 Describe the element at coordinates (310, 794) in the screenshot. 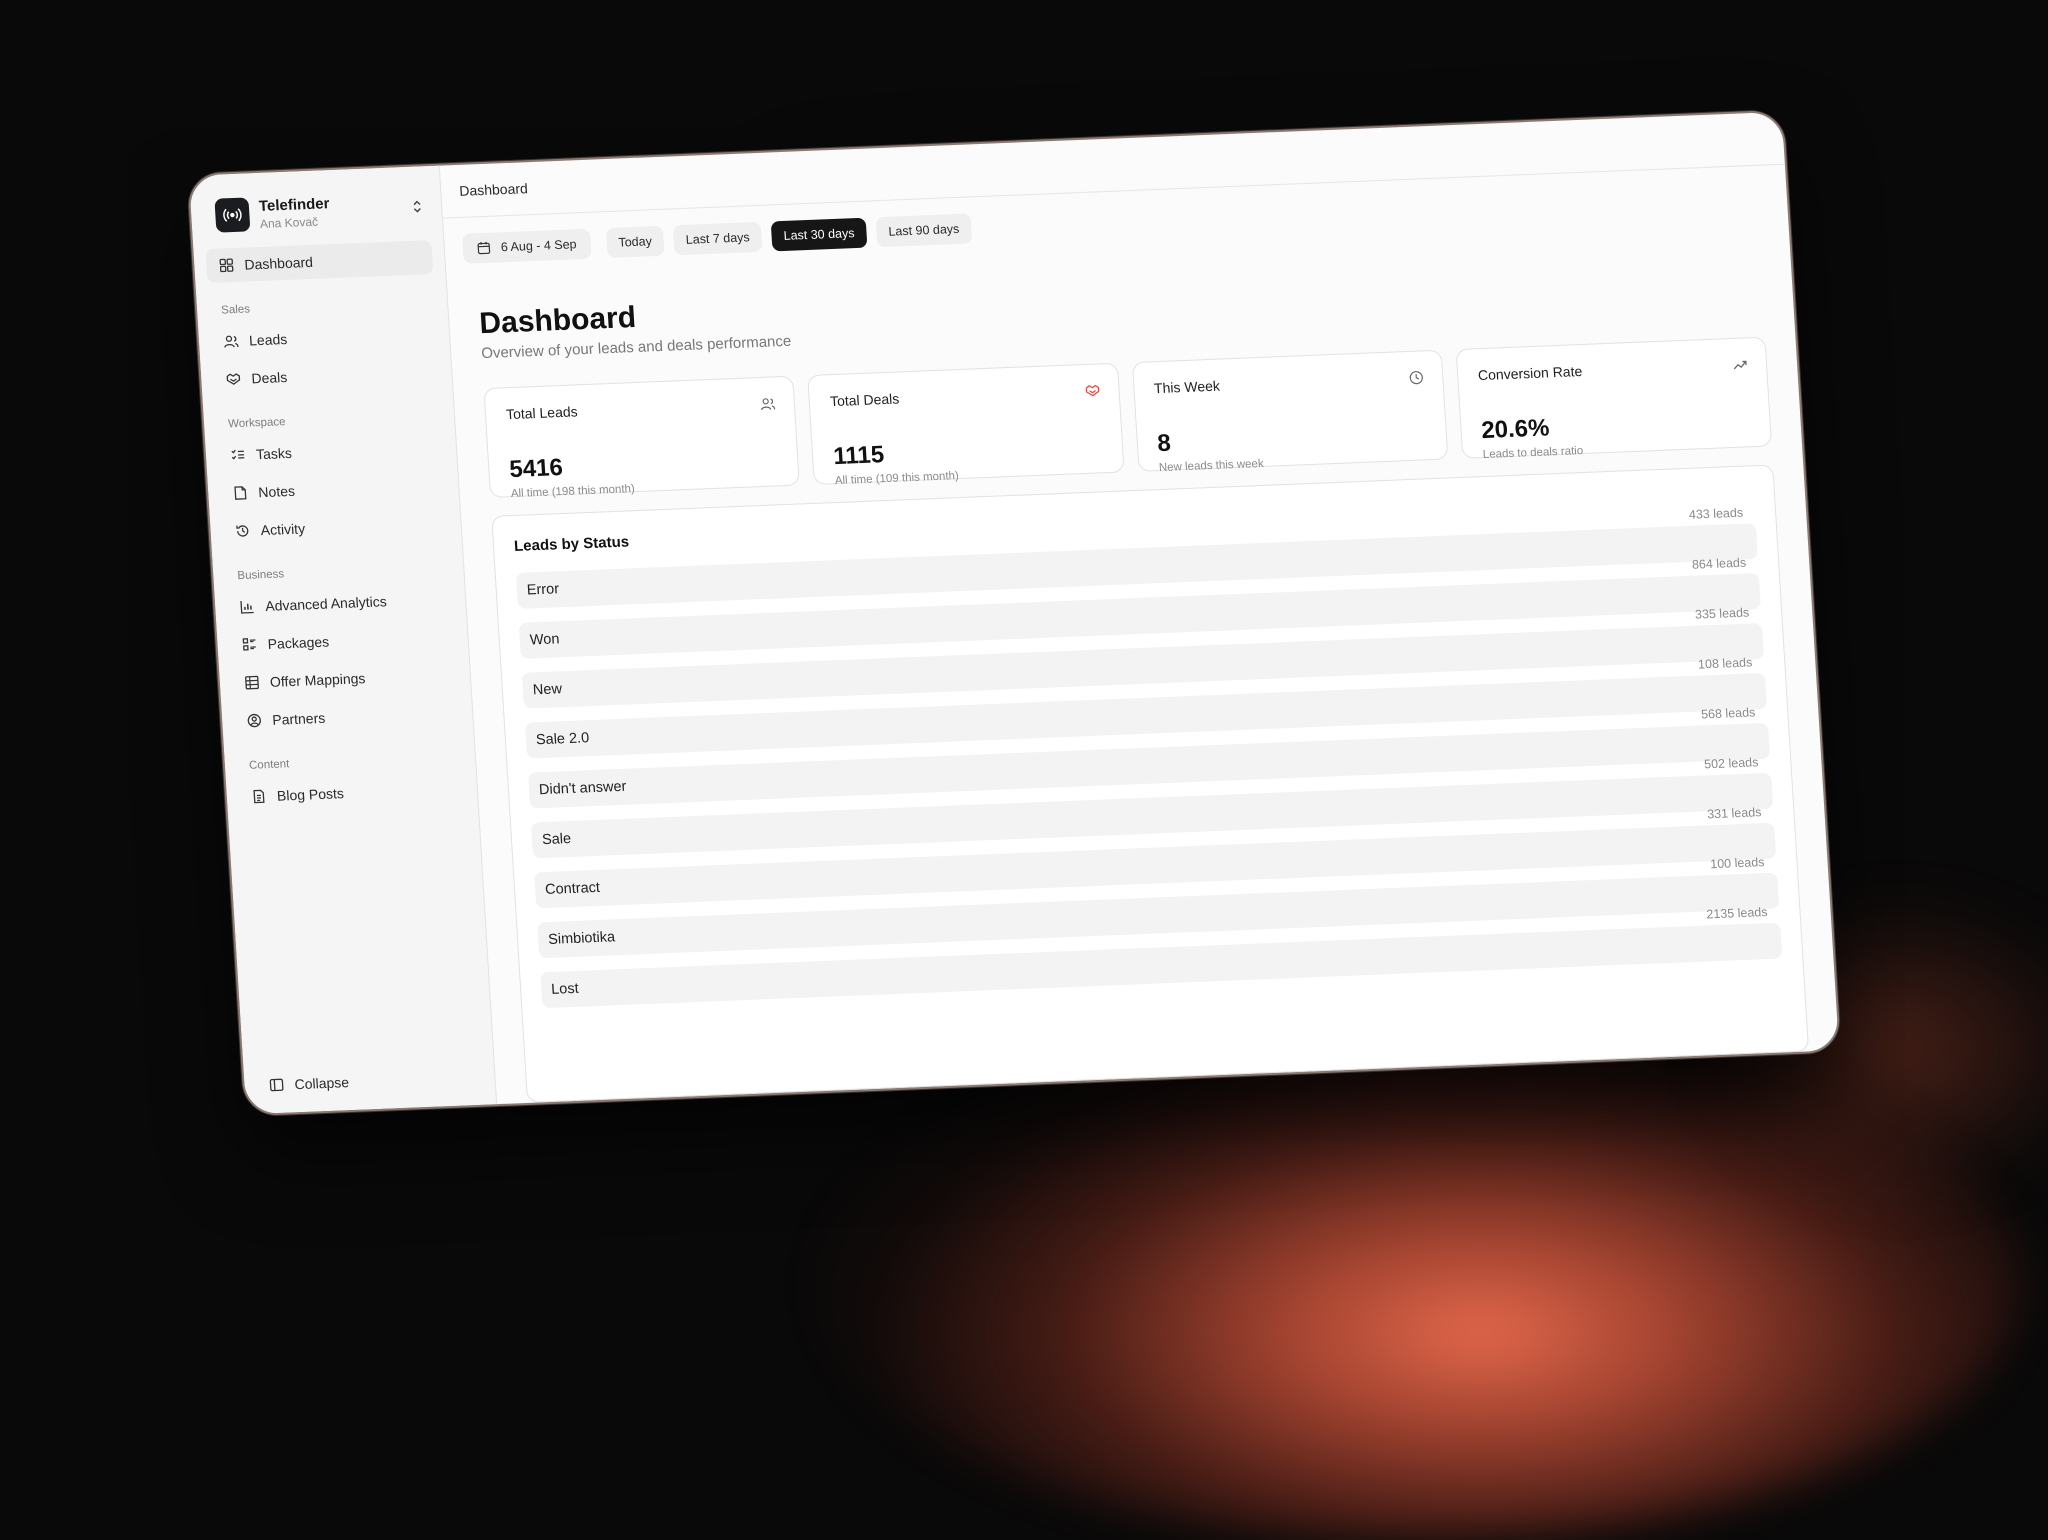

I see `sidebar-item-label: Blog Posts` at that location.